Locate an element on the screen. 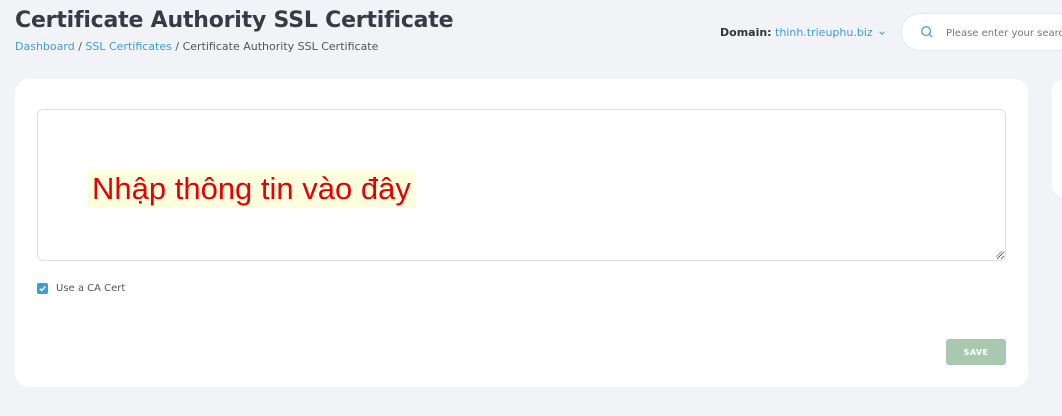  breadcrumb-dashboard-link: Dashboard is located at coordinates (45, 46).